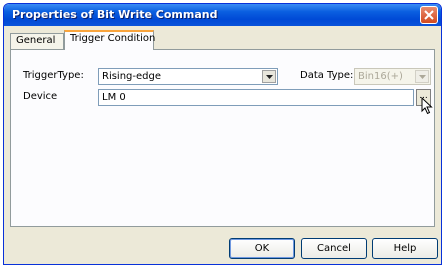 The width and height of the screenshot is (446, 269). Describe the element at coordinates (113, 38) in the screenshot. I see `tab-trigger-condition-label: Trigger Condition` at that location.